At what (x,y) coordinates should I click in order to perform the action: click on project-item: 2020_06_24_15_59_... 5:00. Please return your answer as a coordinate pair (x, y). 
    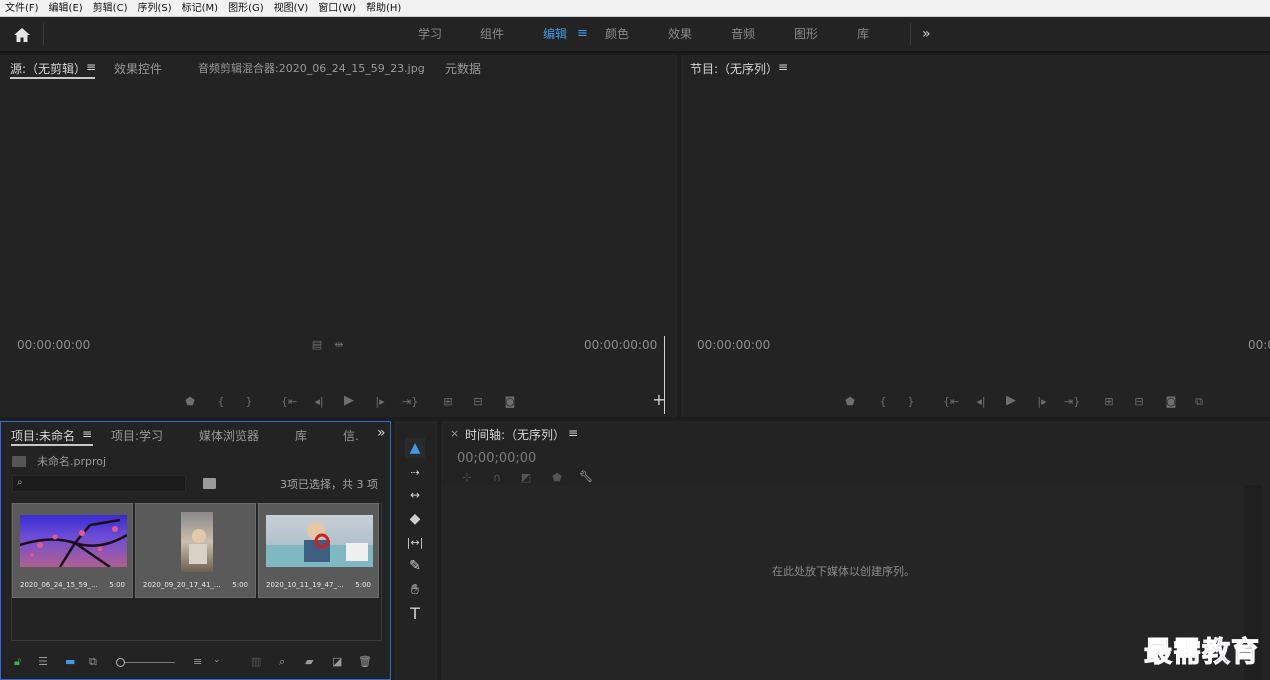
    Looking at the image, I should click on (72, 550).